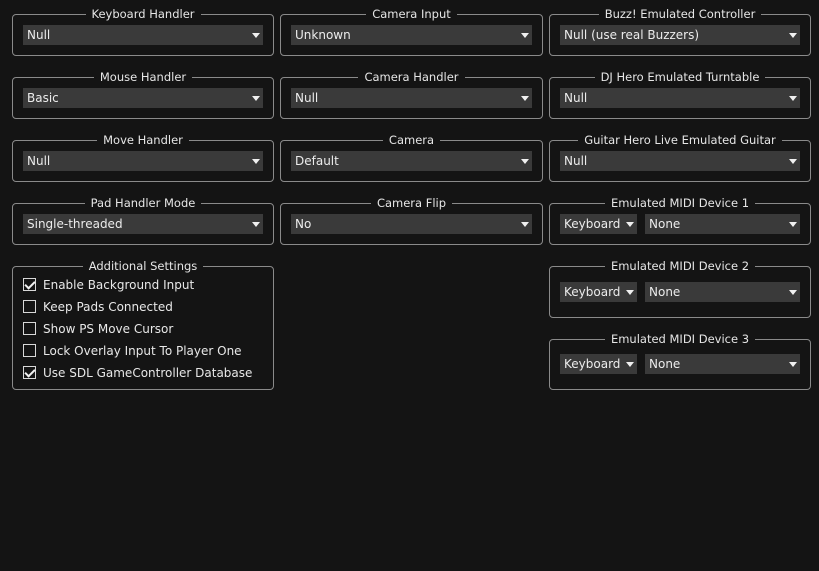 This screenshot has width=819, height=571. I want to click on midi-device-2-device-select: None, so click(722, 292).